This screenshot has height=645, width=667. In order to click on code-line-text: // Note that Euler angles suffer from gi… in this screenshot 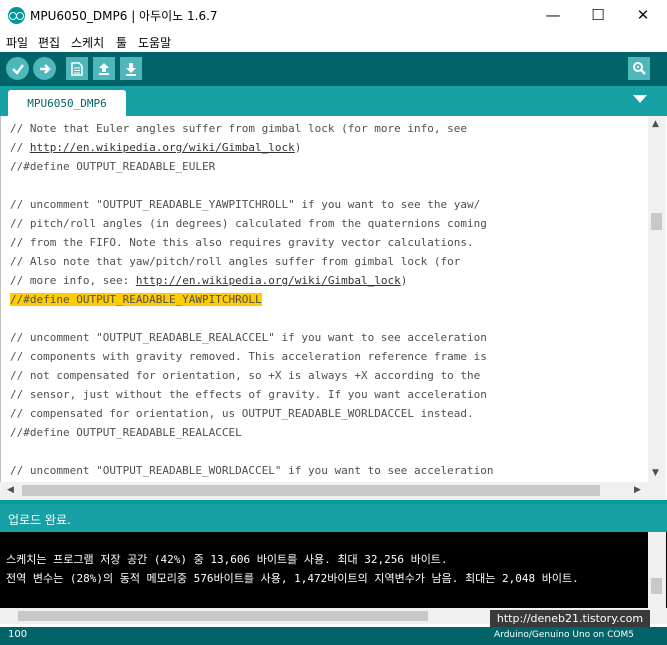, I will do `click(238, 128)`.